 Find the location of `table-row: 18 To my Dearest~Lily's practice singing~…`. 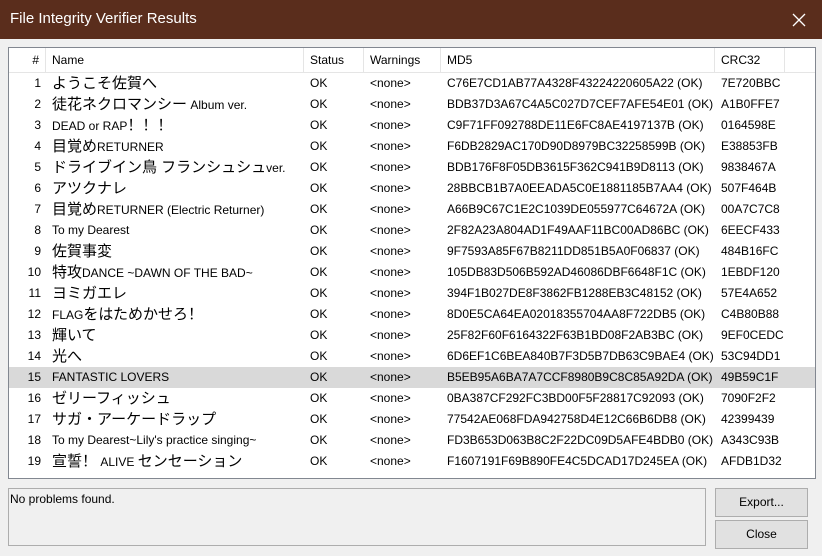

table-row: 18 To my Dearest~Lily's practice singing~… is located at coordinates (412, 440).